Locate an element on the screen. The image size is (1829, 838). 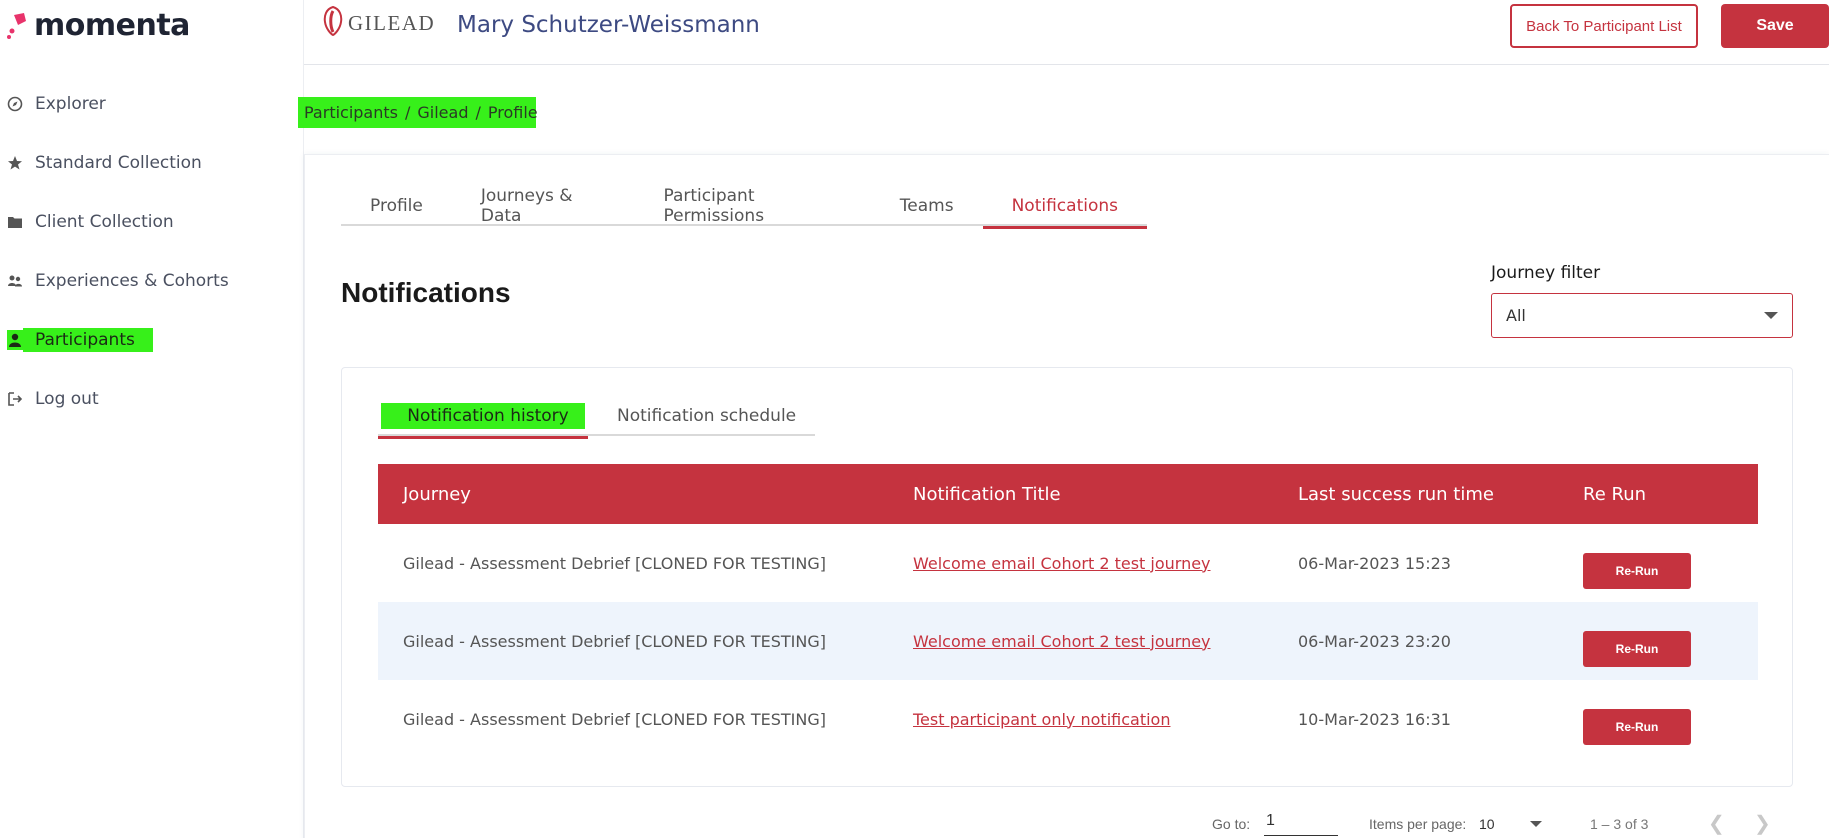
column-header-notification-title: Notification Title is located at coordinates (987, 494).